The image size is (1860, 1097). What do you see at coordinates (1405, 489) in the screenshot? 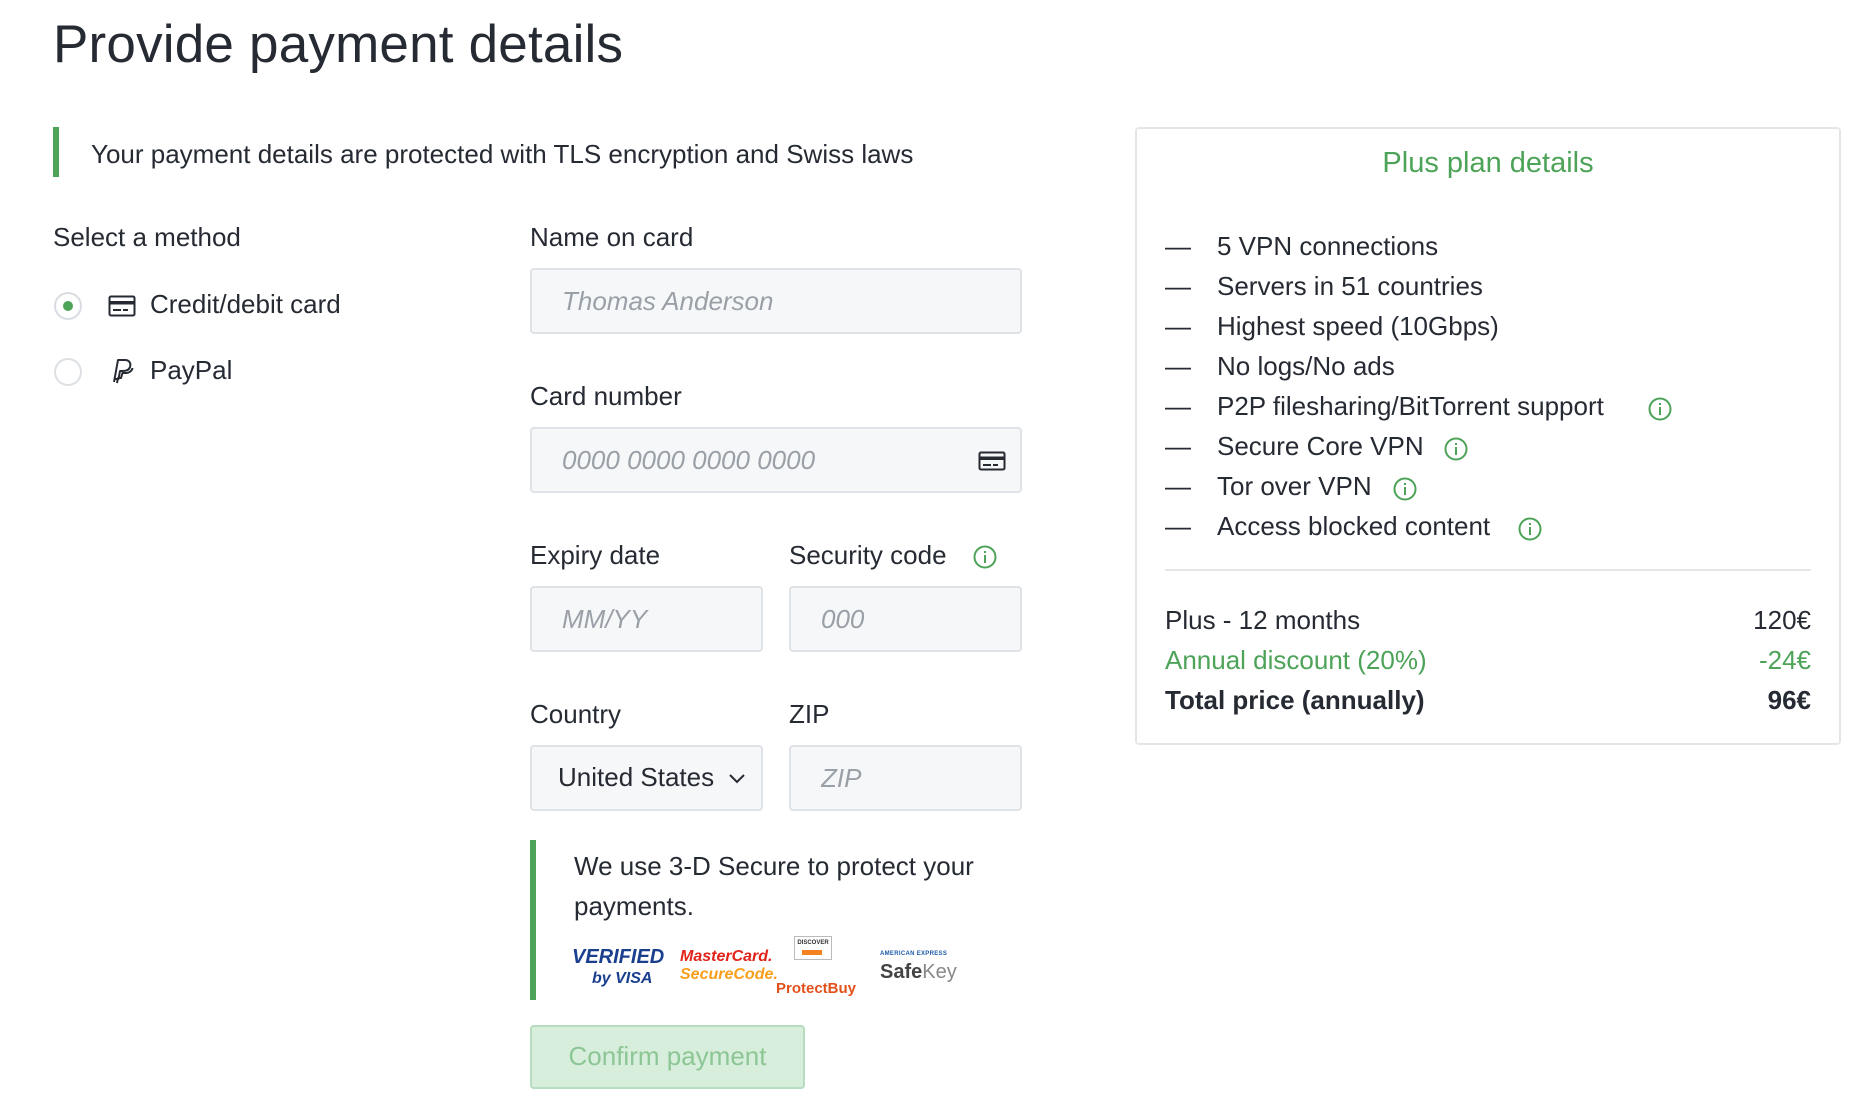
I see `tor-info-icon` at bounding box center [1405, 489].